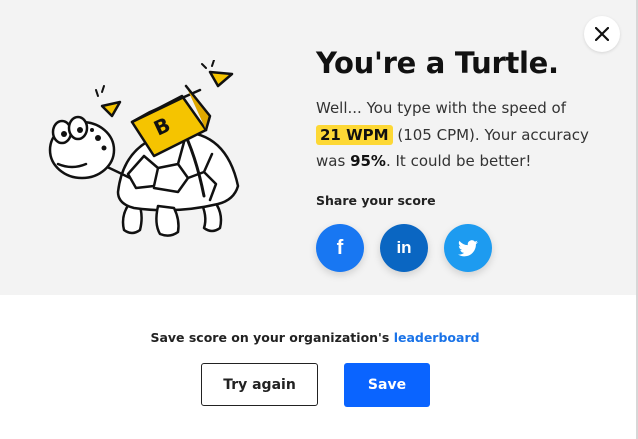 The width and height of the screenshot is (638, 439). What do you see at coordinates (354, 134) in the screenshot?
I see `wpm-badge: 21 WPM` at bounding box center [354, 134].